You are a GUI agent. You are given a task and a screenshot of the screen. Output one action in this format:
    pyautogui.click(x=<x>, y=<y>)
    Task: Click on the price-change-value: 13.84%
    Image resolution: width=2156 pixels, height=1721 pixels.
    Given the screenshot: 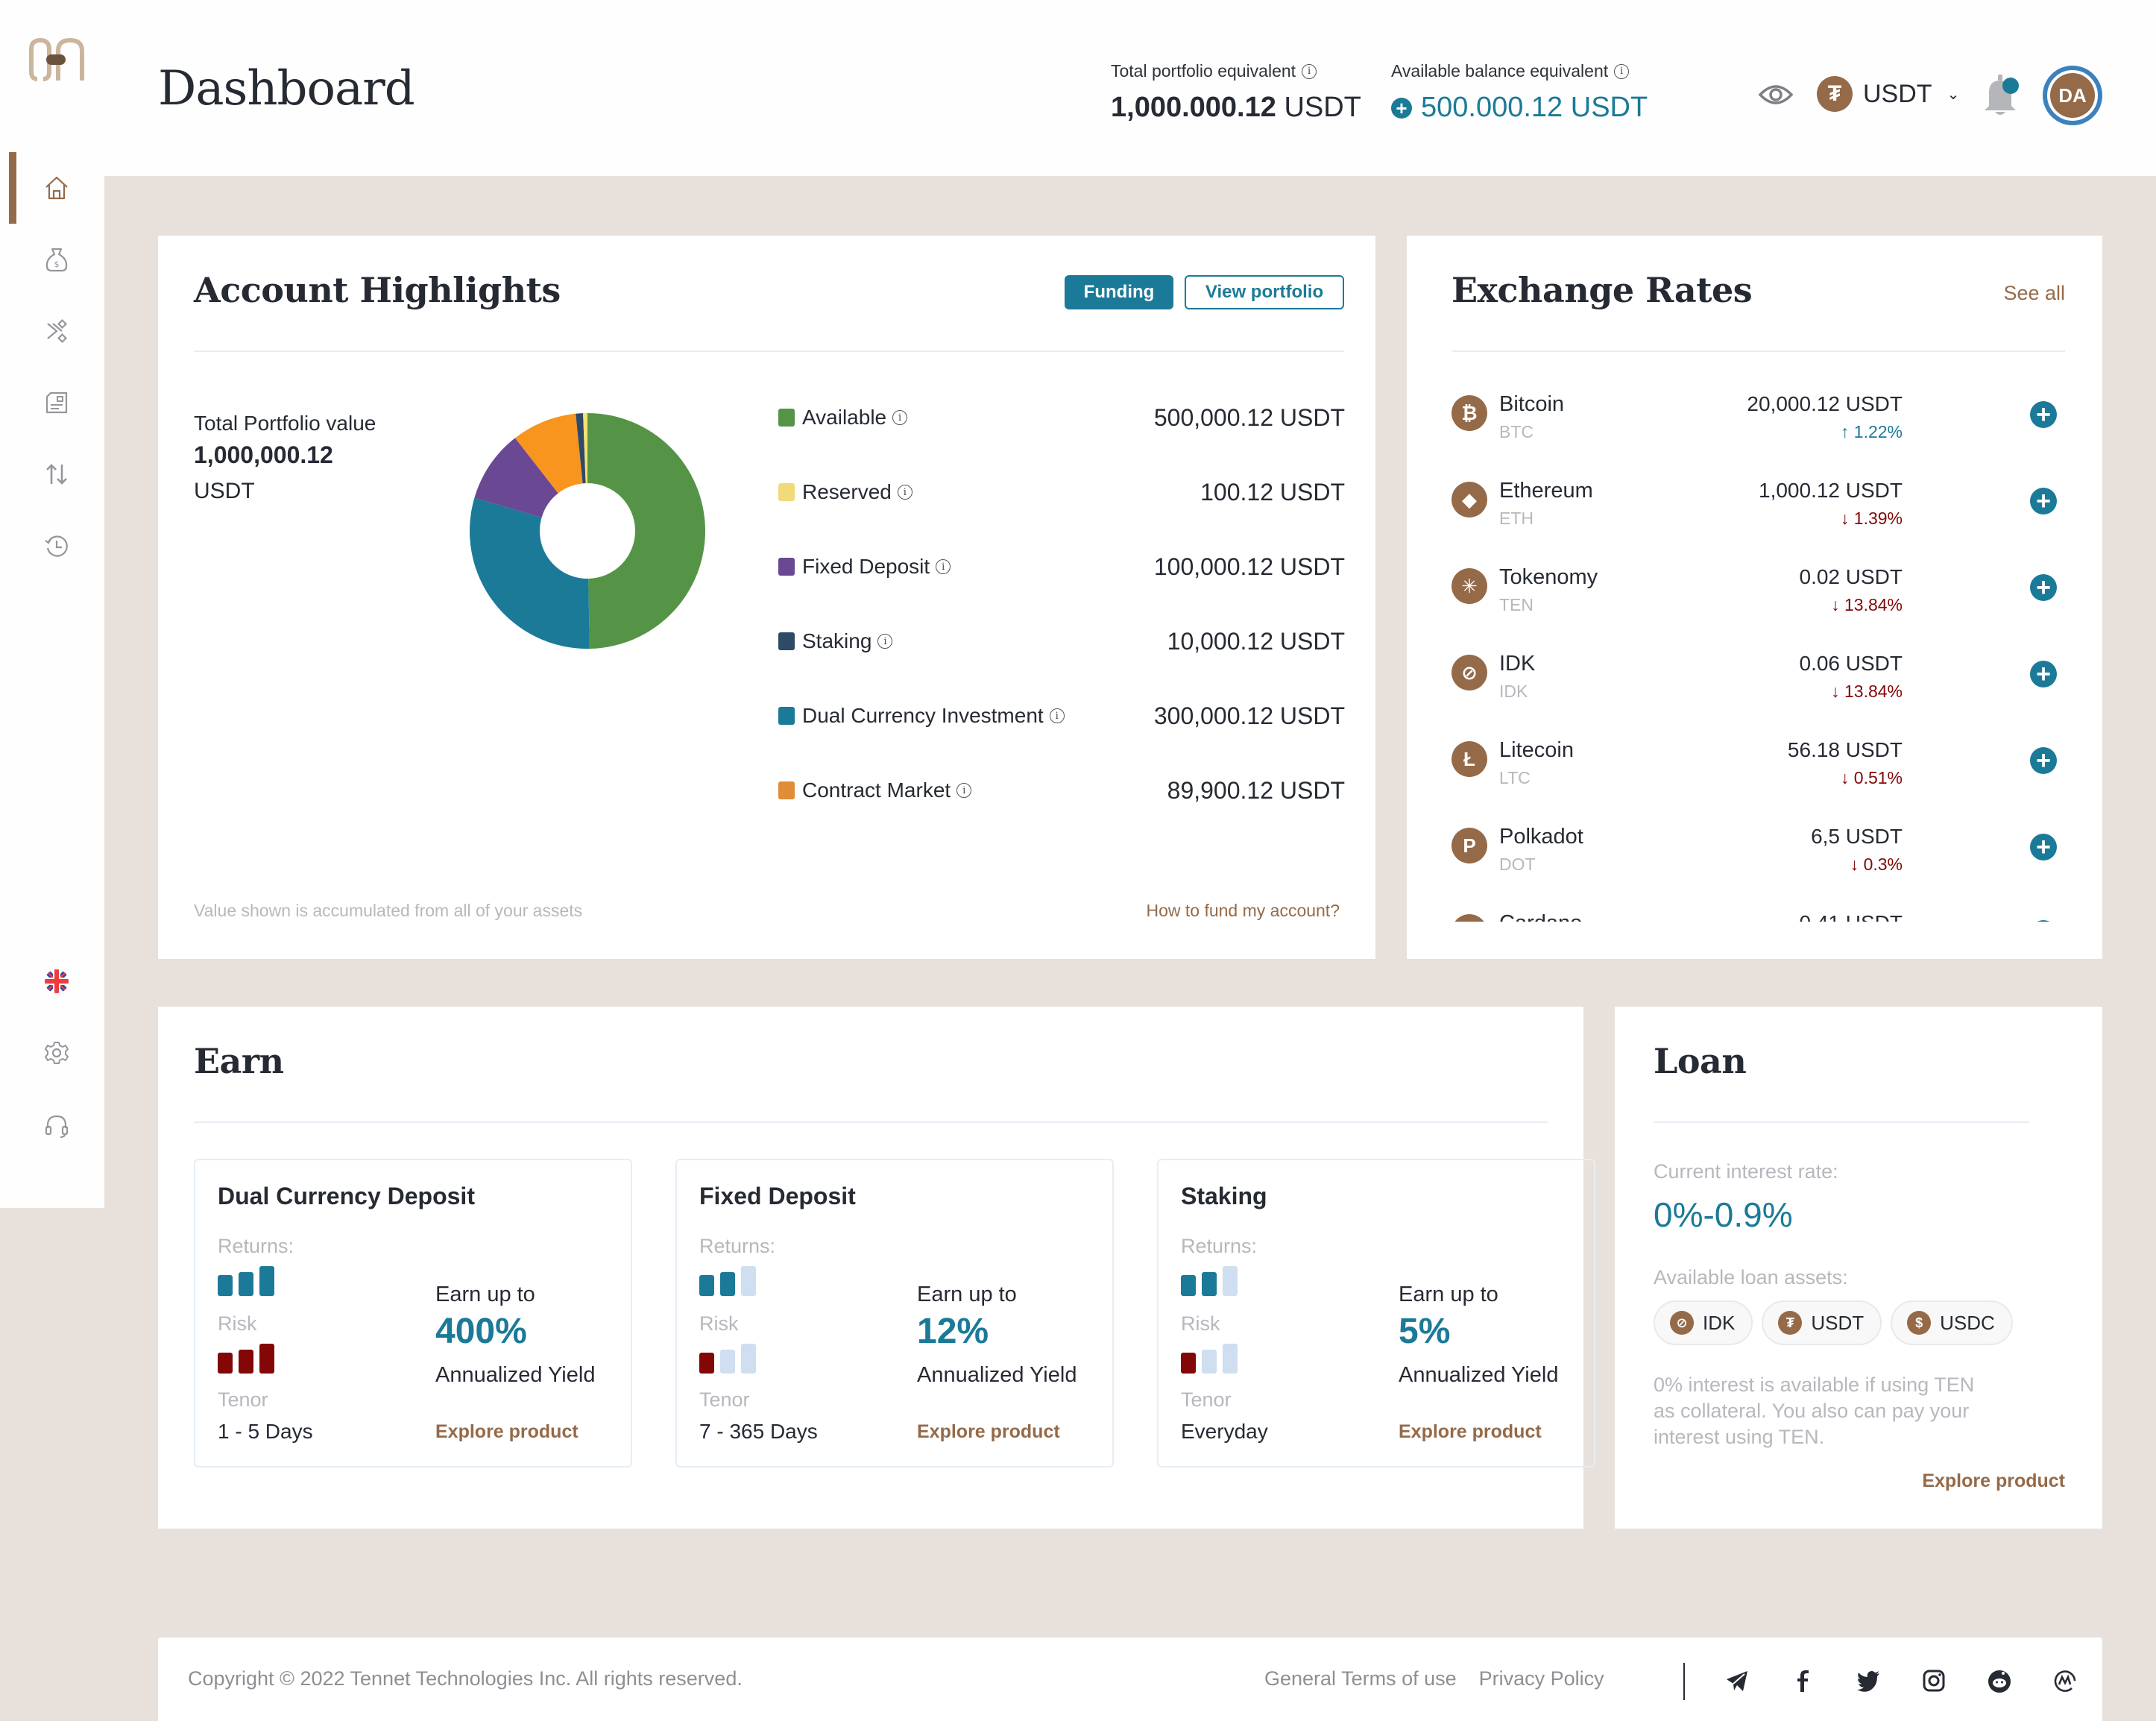 What is the action you would take?
    pyautogui.click(x=1873, y=691)
    